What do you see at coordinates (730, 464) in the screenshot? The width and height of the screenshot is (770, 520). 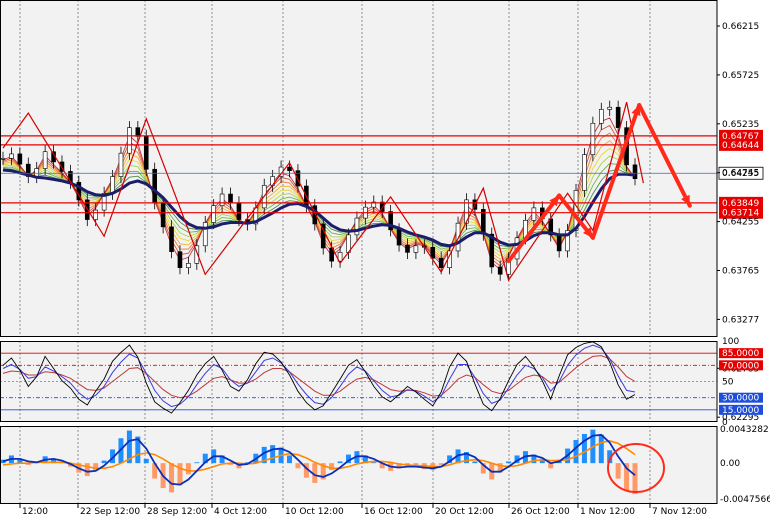 I see `hist-tick-label: 0.00` at bounding box center [730, 464].